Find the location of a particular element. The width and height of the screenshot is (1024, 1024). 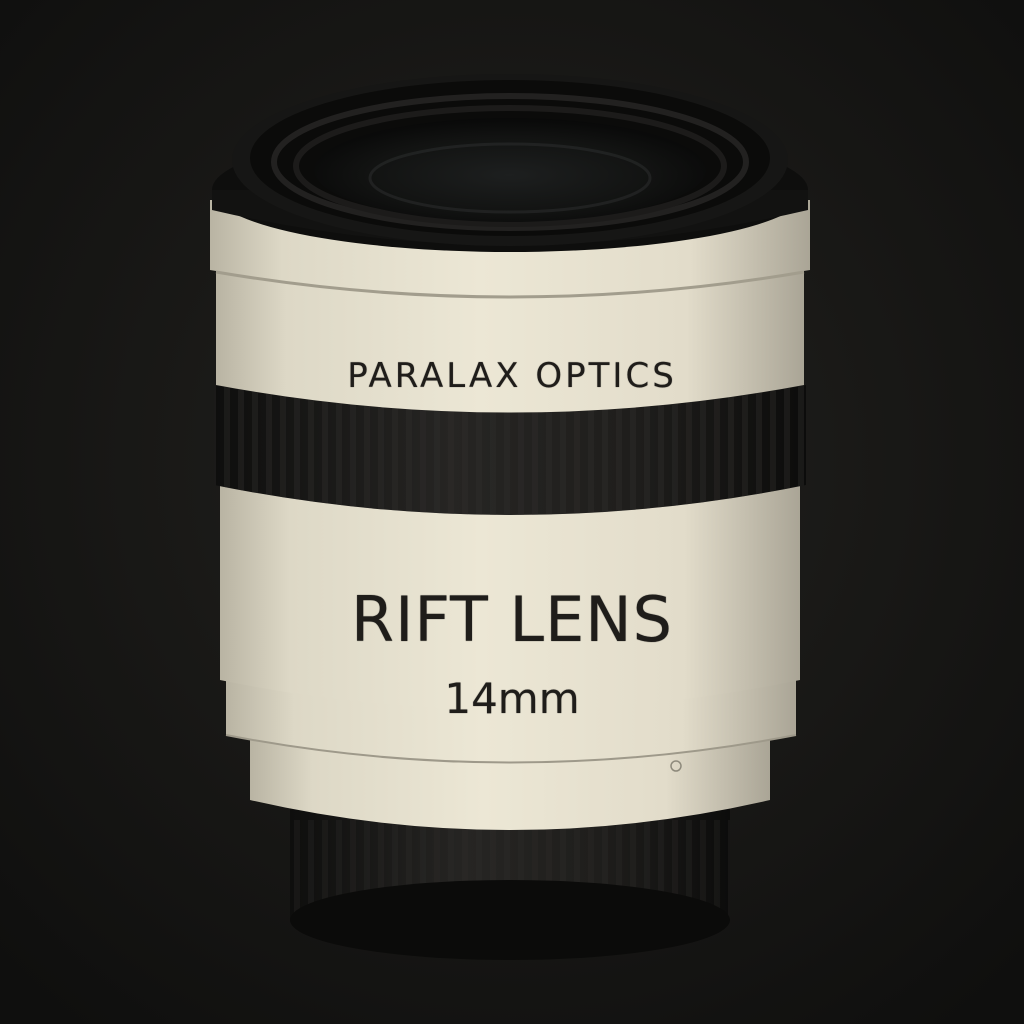

focal-length-label: 14mm is located at coordinates (512, 698).